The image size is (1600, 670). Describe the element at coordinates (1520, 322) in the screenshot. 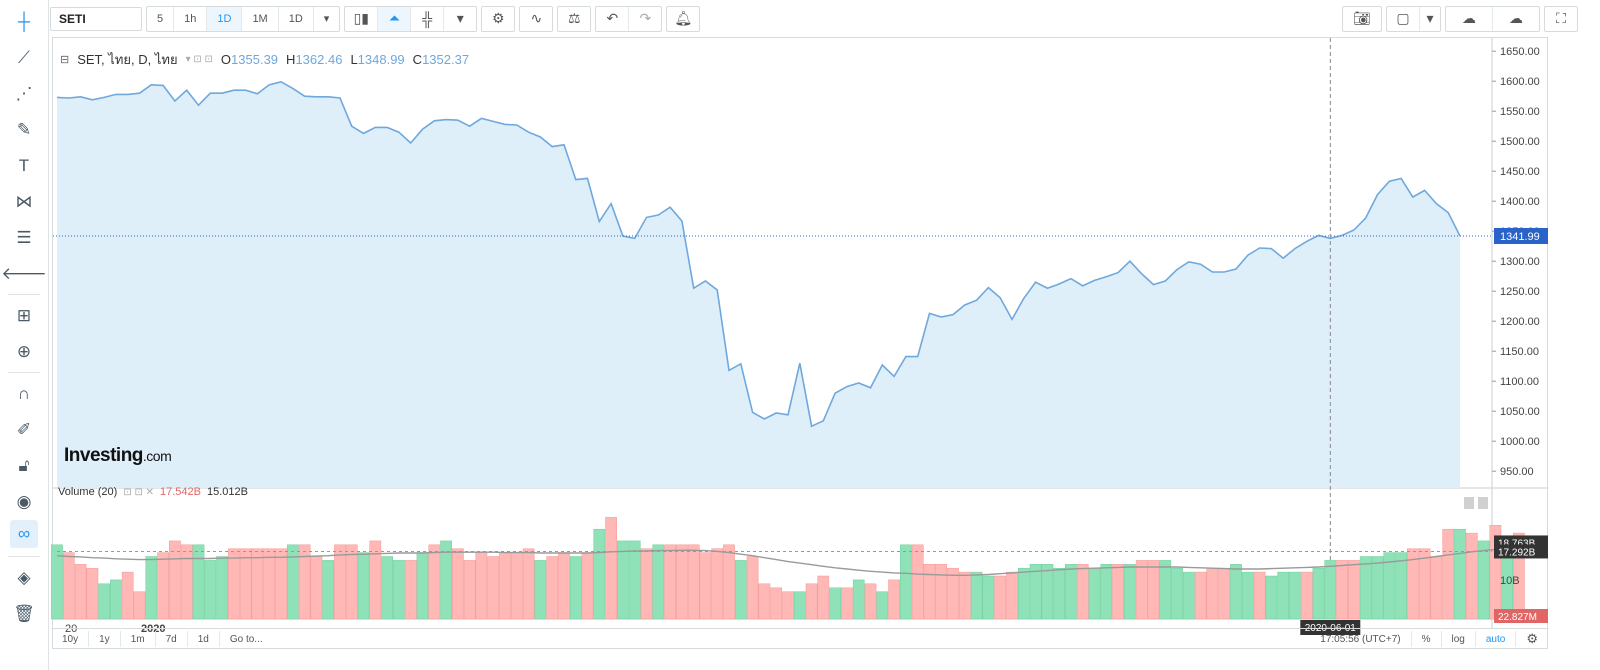

I see `y-tick-label: 1200.00` at that location.